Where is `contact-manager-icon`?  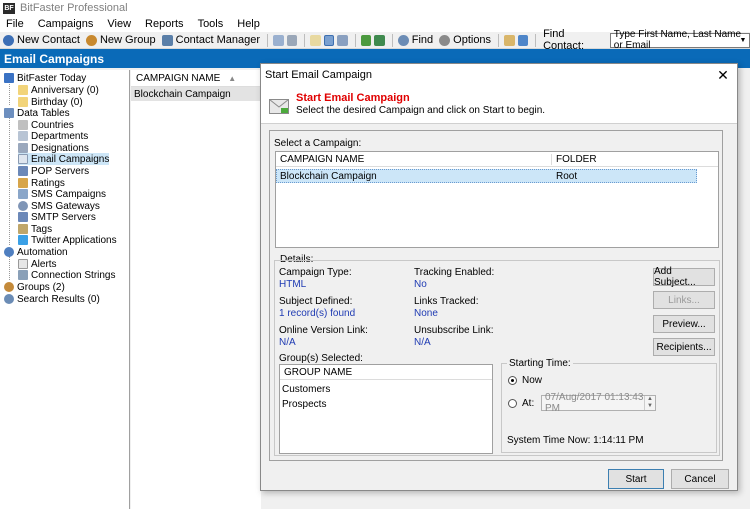 contact-manager-icon is located at coordinates (167, 40).